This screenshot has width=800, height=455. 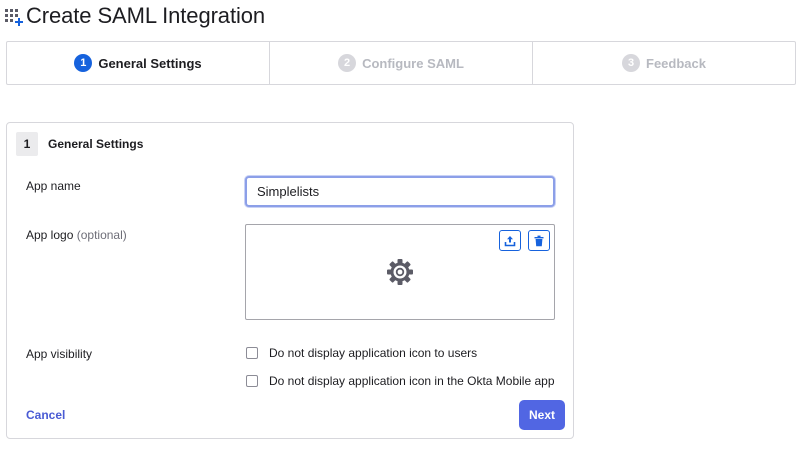 What do you see at coordinates (347, 63) in the screenshot?
I see `step-number: 2` at bounding box center [347, 63].